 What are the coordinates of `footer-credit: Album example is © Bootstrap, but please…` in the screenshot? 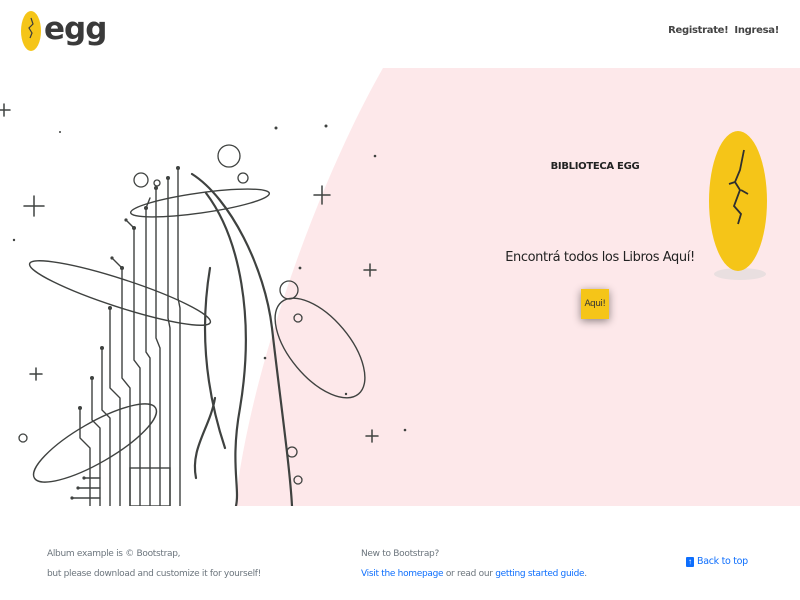 It's located at (154, 564).